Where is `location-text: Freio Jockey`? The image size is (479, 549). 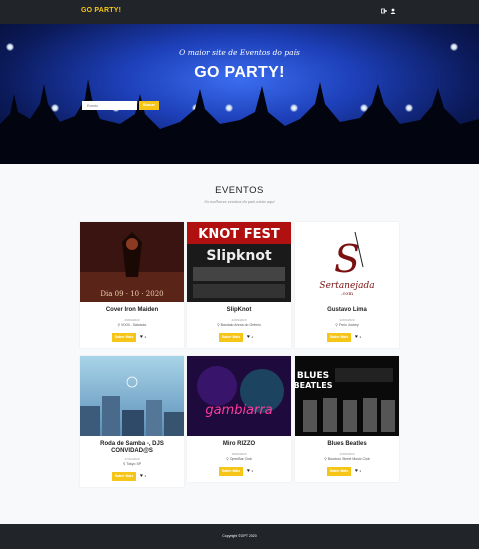
location-text: Freio Jockey is located at coordinates (348, 325).